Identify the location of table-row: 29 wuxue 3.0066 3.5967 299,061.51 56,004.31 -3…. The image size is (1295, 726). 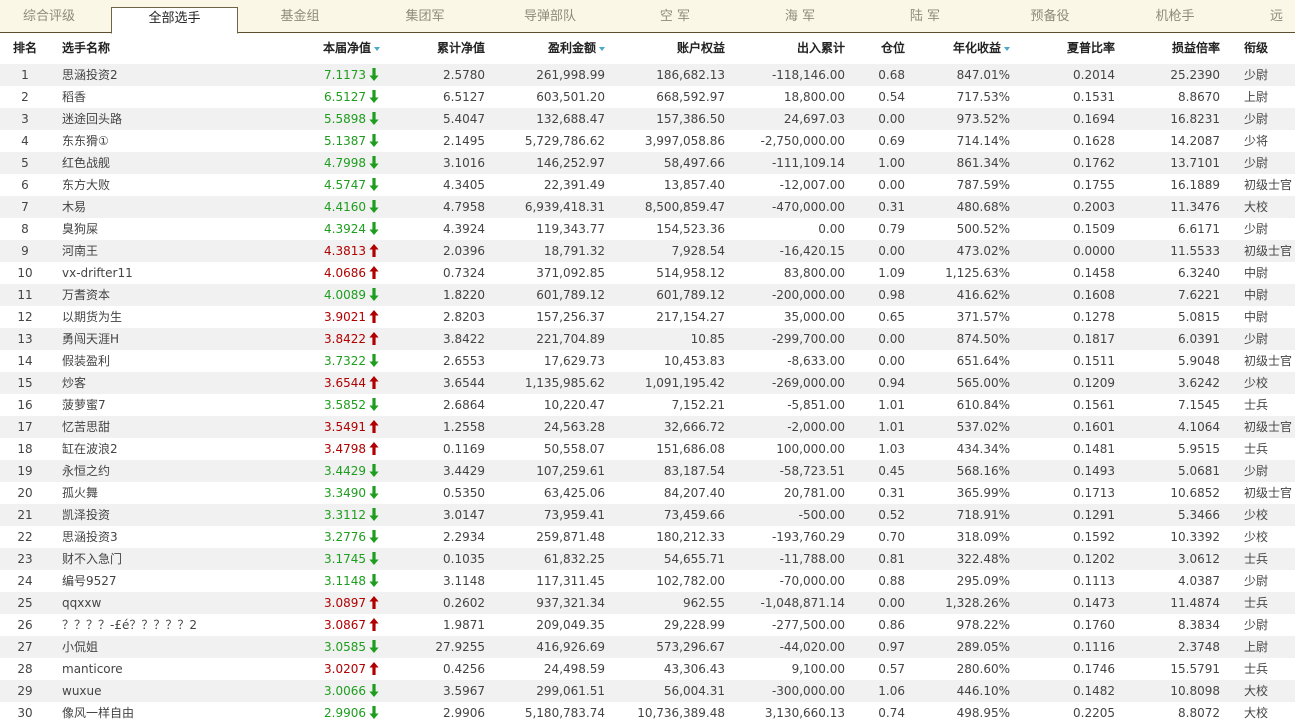
(647, 691).